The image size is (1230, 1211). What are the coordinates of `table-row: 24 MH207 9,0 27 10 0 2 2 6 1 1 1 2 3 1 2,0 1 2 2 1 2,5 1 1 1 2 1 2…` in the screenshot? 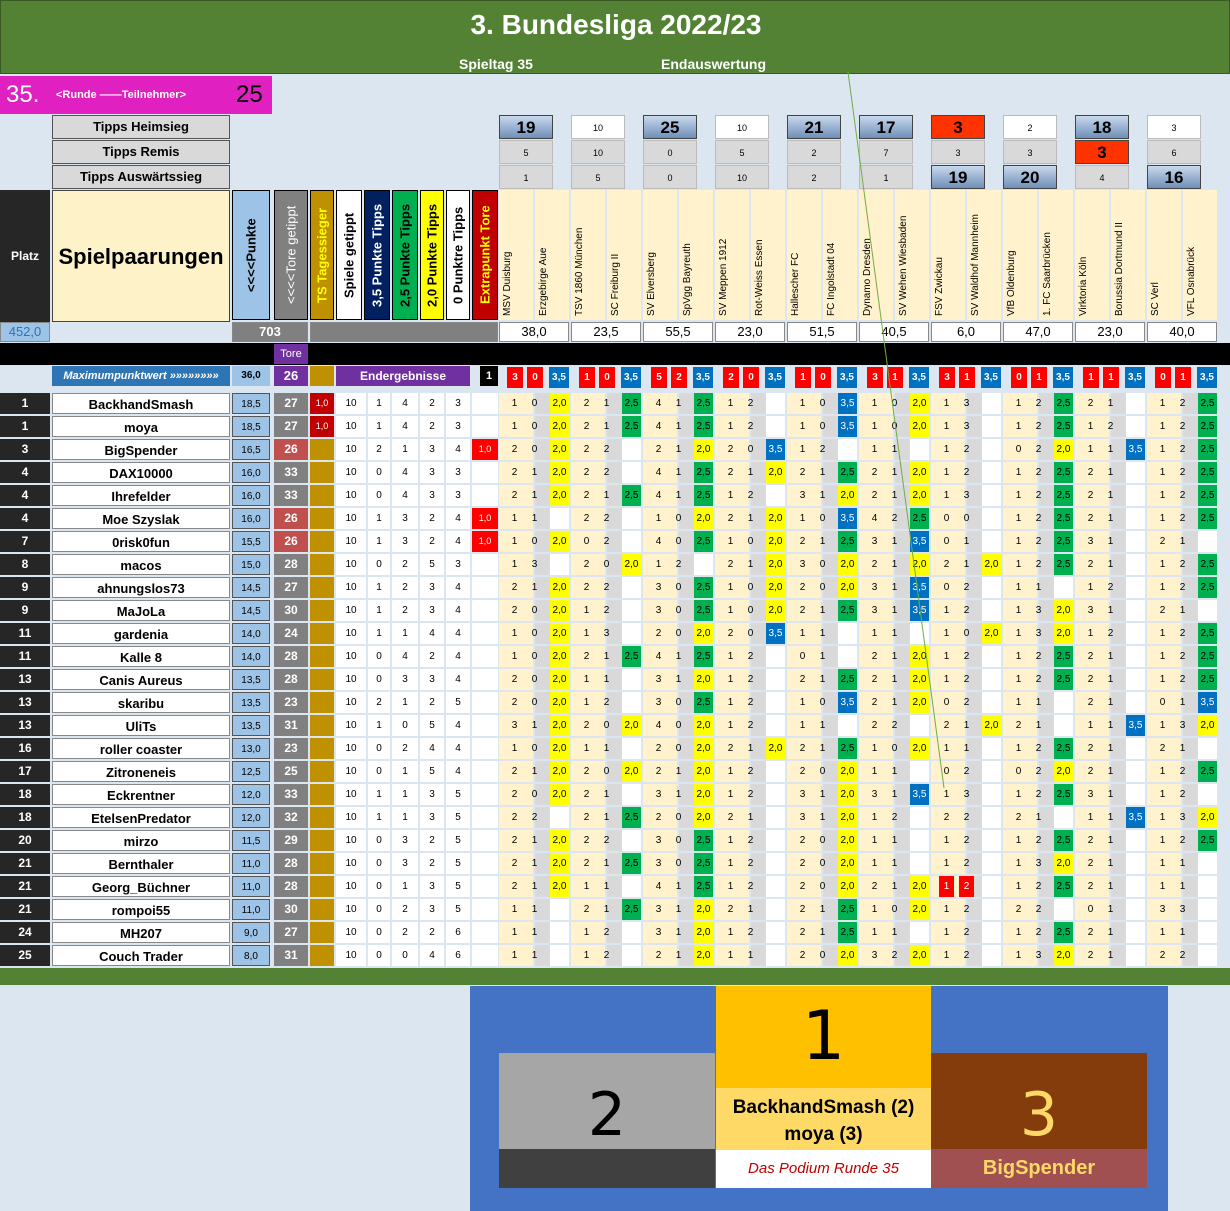 It's located at (615, 932).